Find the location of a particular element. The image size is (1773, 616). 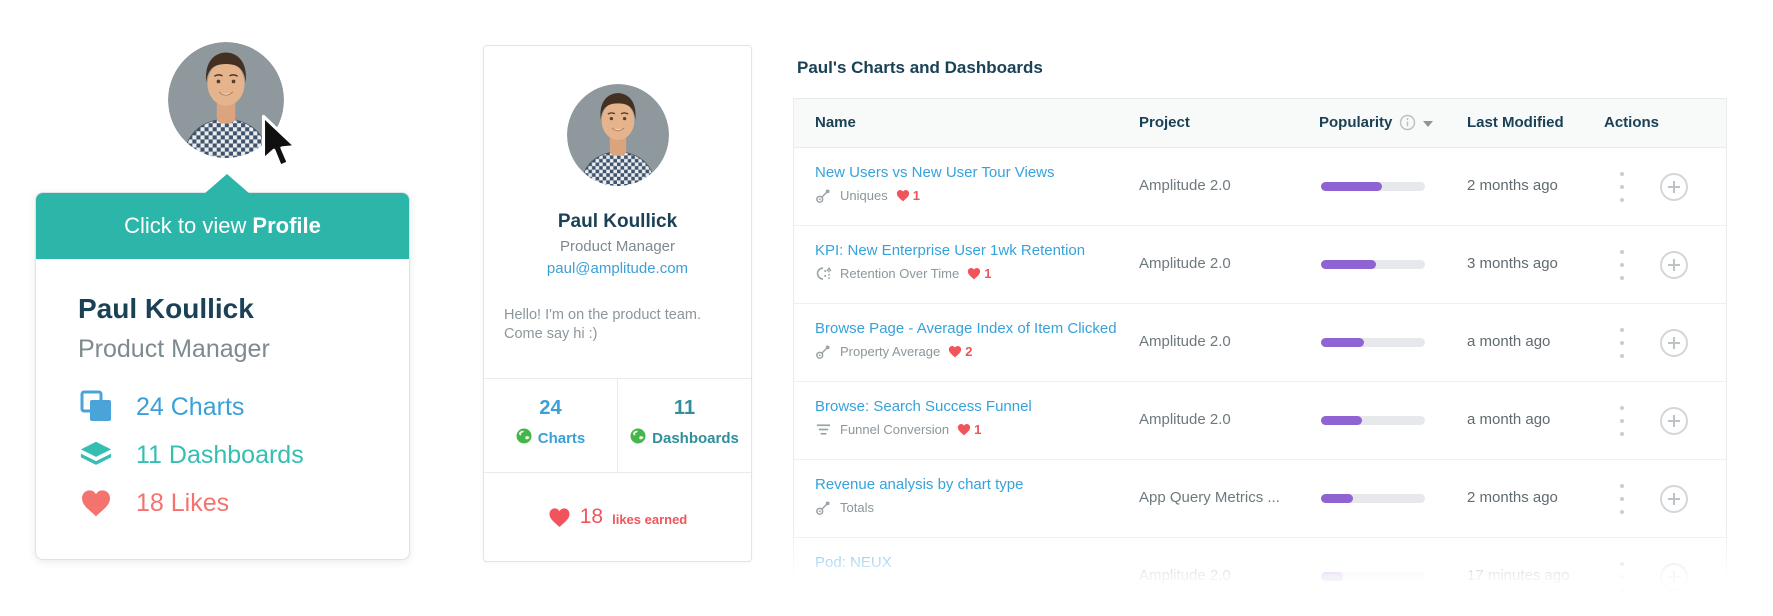

chevron-down-icon is located at coordinates (1428, 123).